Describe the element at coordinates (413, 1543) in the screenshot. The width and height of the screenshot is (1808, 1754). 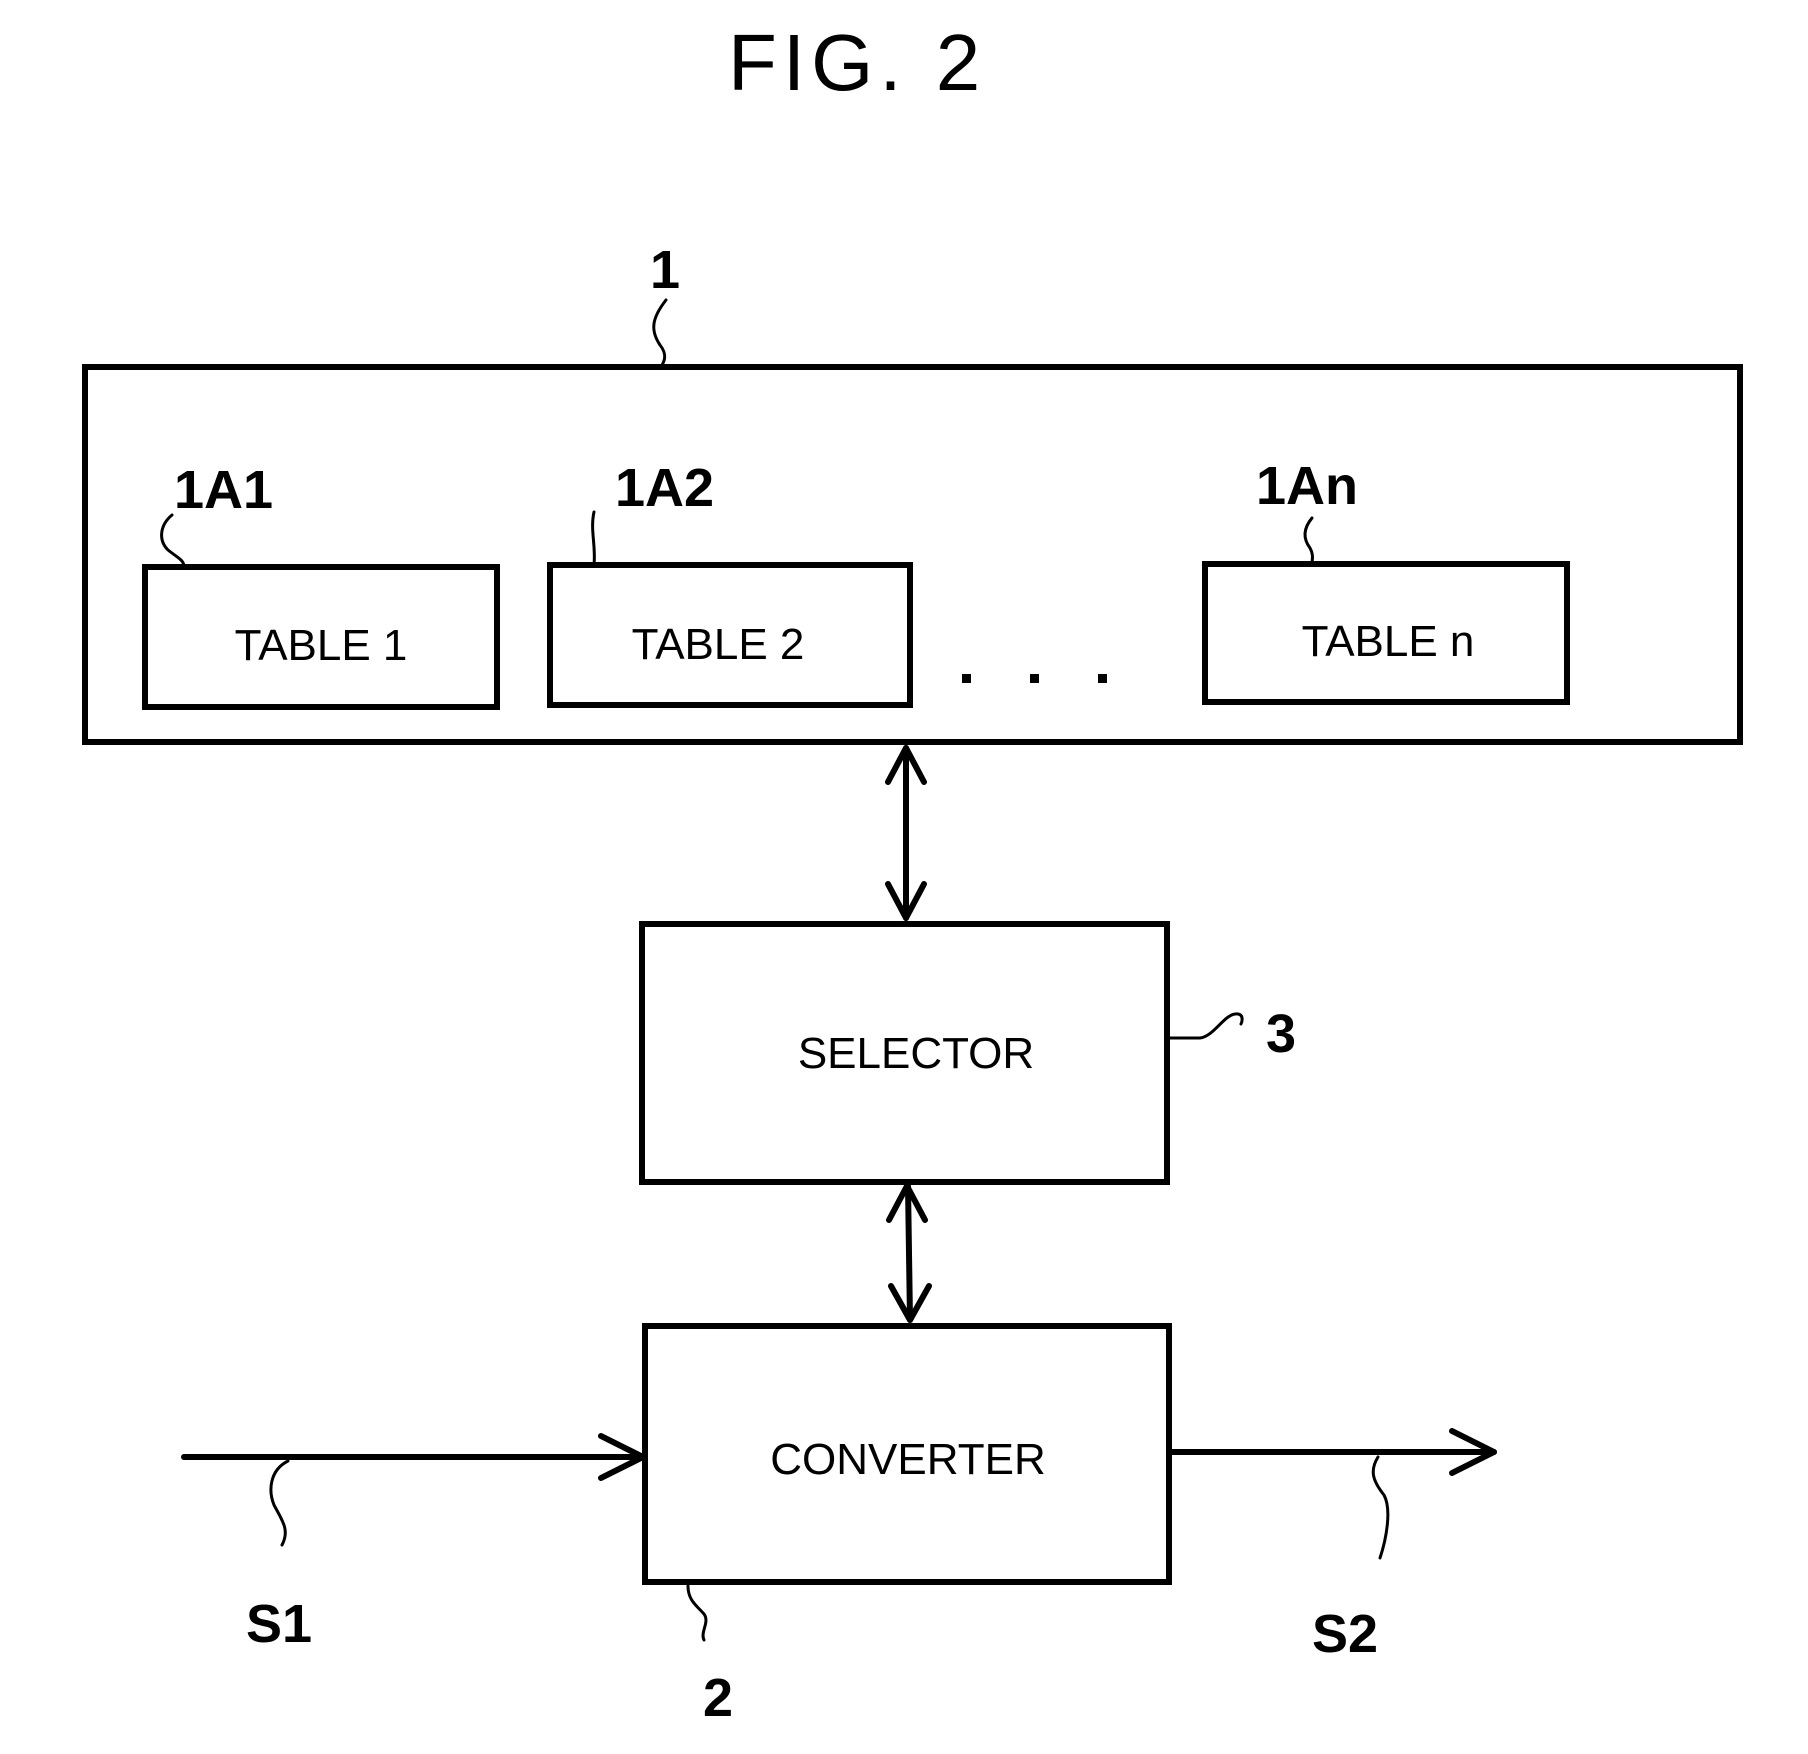
I see `input-signal: S1` at that location.